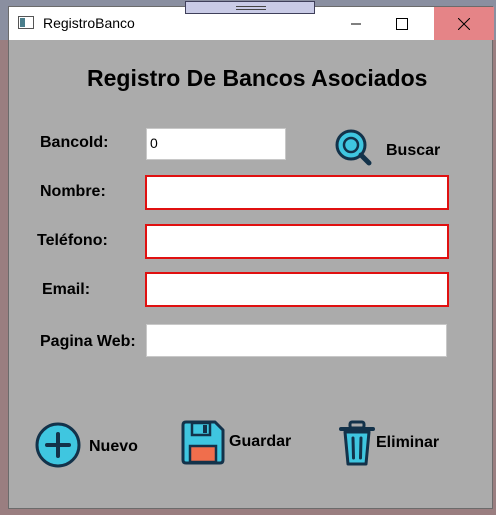 This screenshot has height=515, width=496. I want to click on email-label: Email:, so click(66, 289).